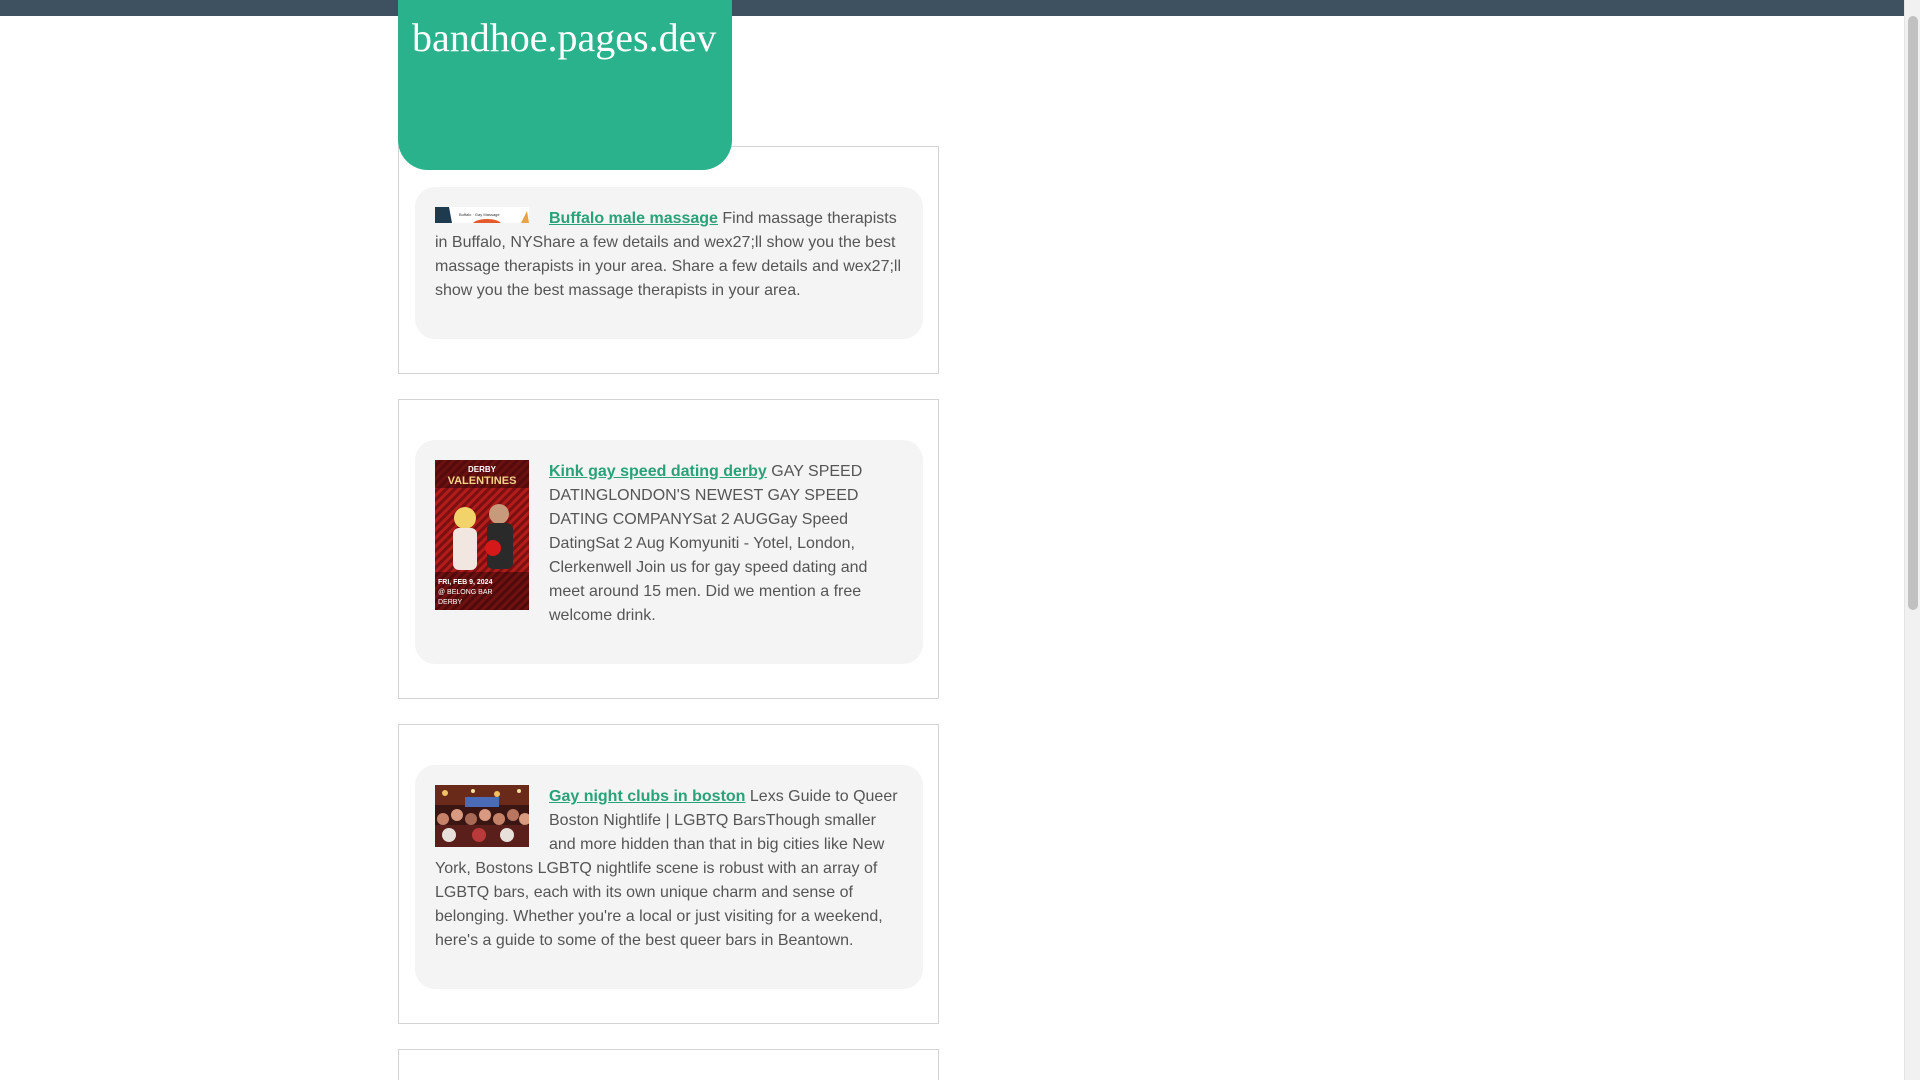  Describe the element at coordinates (450, 602) in the screenshot. I see `poster-city-text: DERBY` at that location.